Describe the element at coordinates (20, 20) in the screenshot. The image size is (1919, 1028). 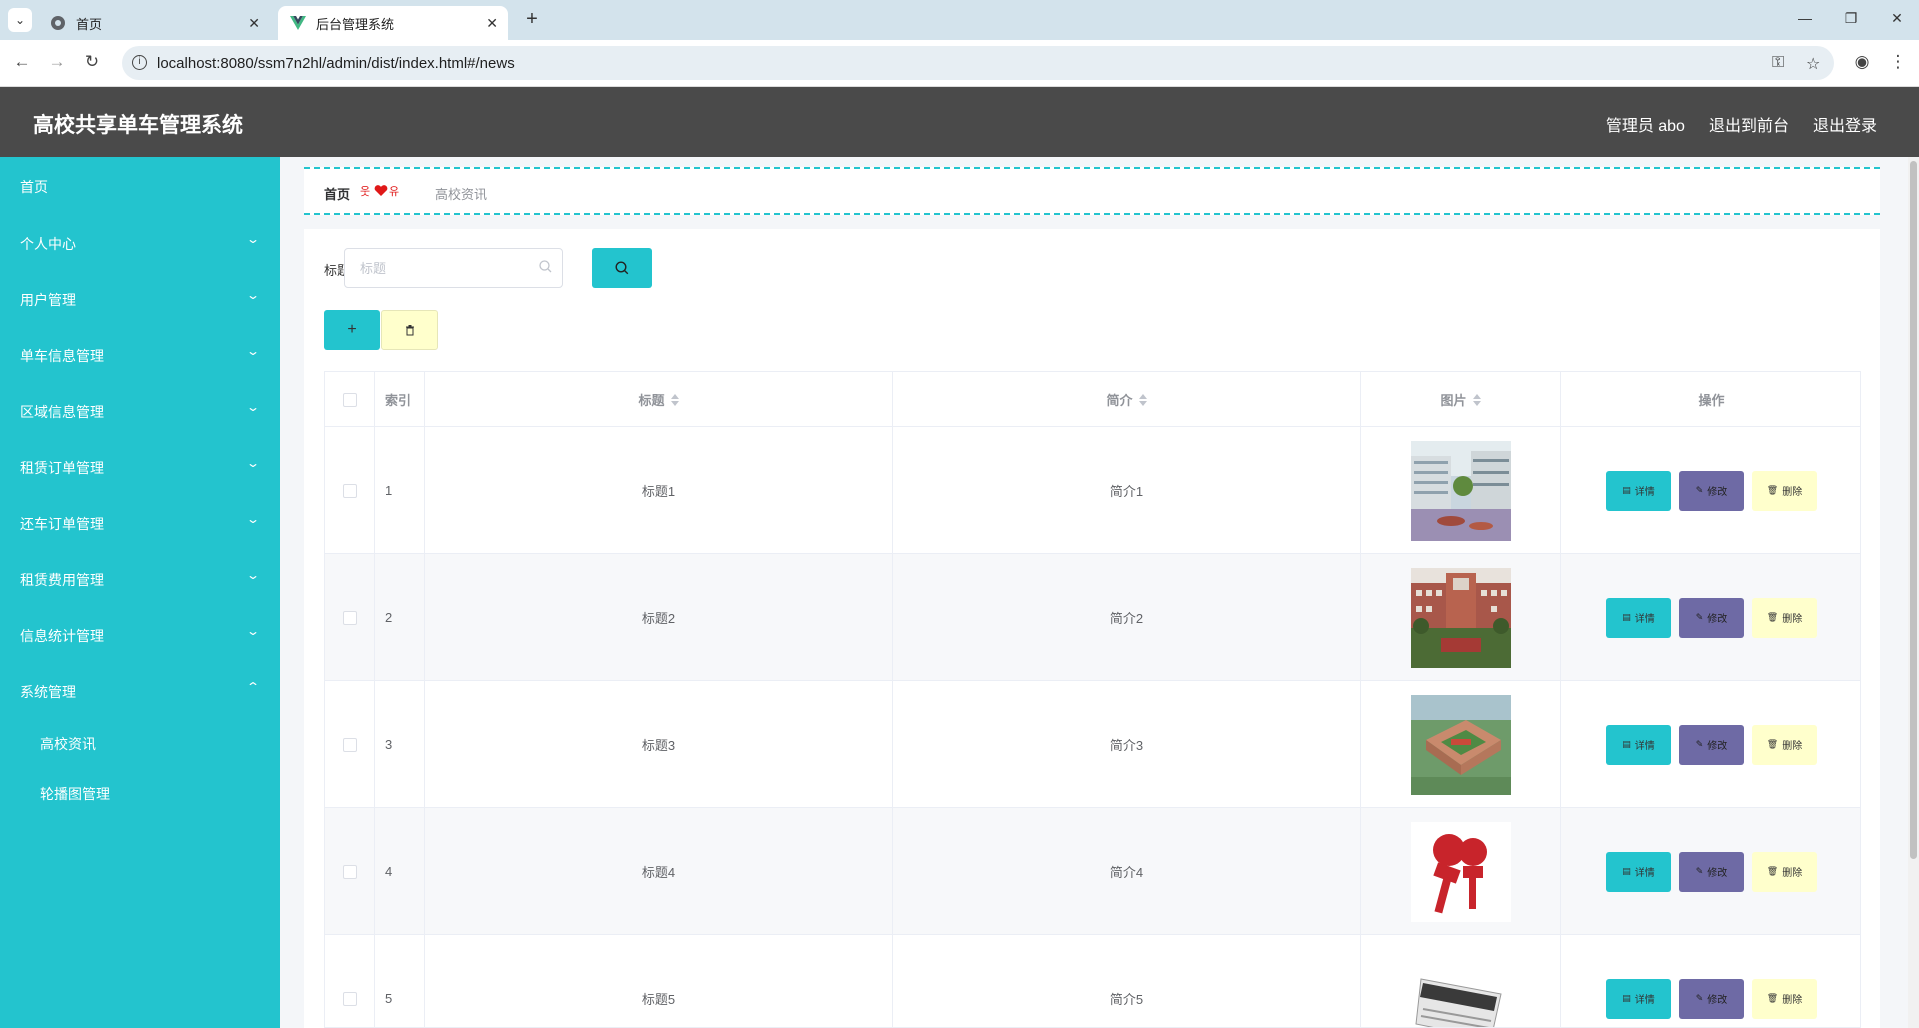
I see `tab-search-button: ⌄` at that location.